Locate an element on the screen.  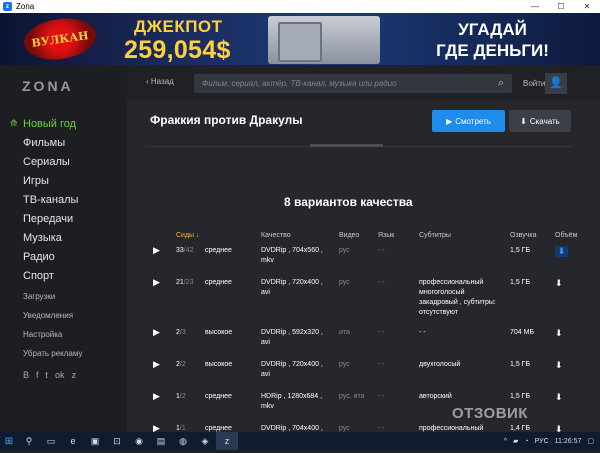
voice-line1: профессиональный is located at coordinates (451, 282).